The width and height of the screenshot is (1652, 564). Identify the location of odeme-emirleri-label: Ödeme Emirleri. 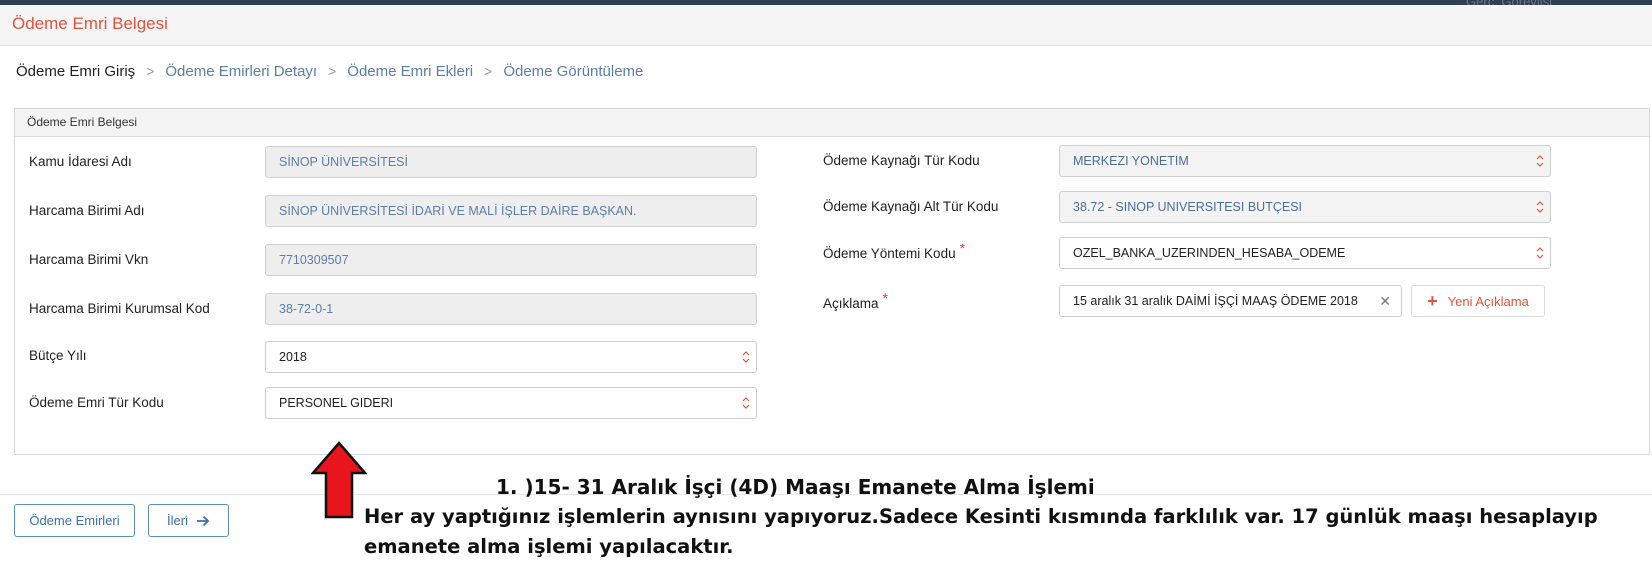
(74, 520).